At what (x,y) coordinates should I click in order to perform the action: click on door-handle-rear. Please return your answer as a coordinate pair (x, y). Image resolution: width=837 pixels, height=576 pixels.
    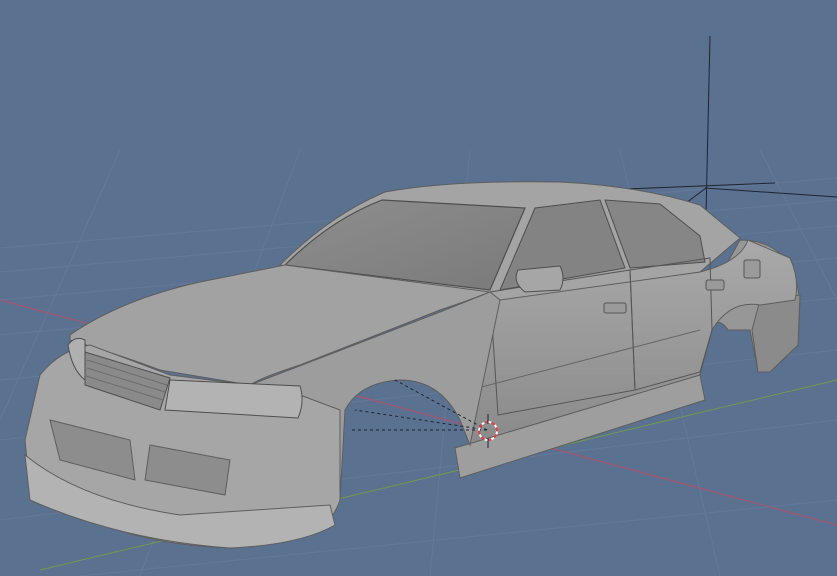
    Looking at the image, I should click on (715, 285).